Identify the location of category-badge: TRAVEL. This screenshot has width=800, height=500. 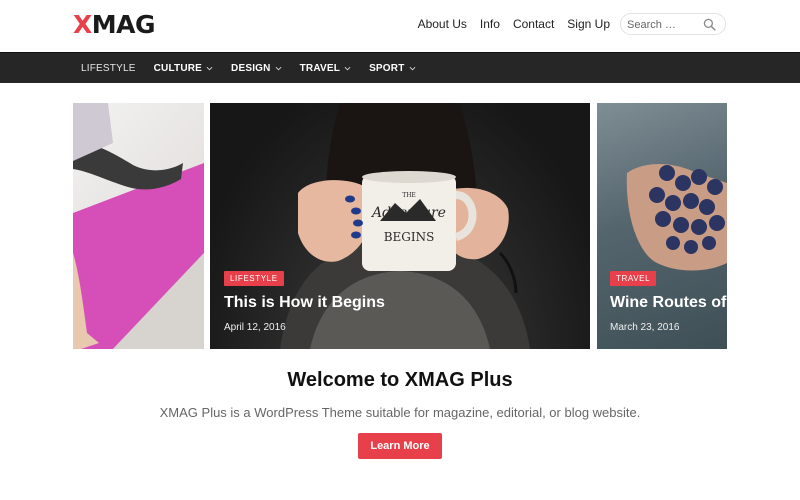
(633, 278).